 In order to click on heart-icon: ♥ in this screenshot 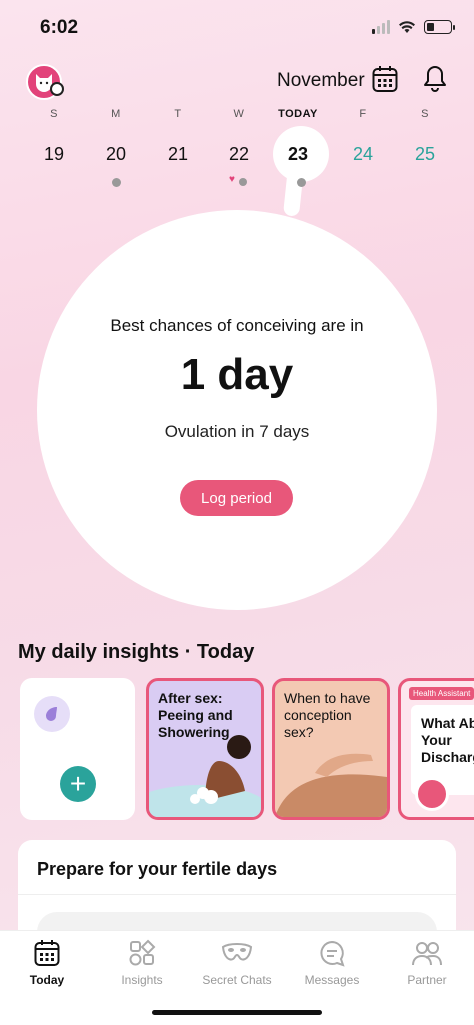, I will do `click(232, 179)`.